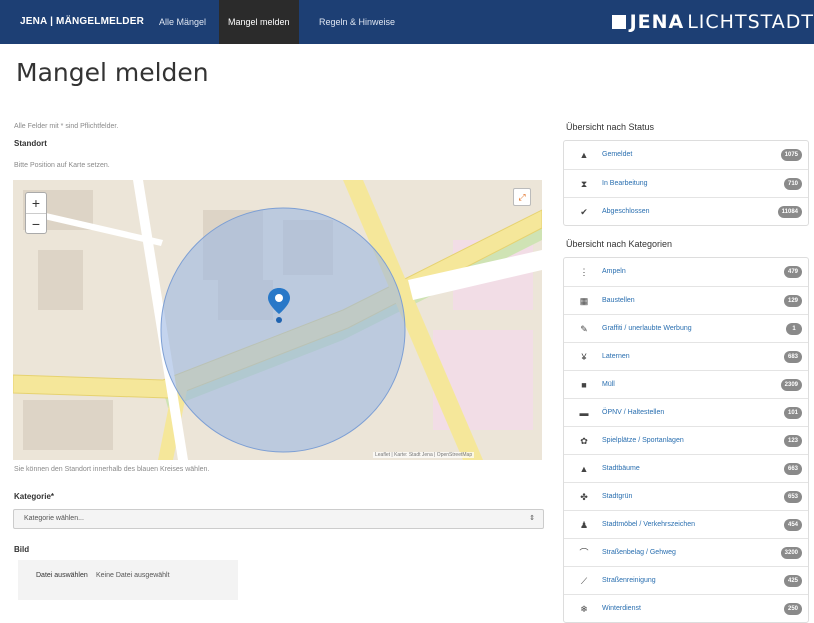  What do you see at coordinates (686, 300) in the screenshot?
I see `list-item: ▦ Baustellen 129` at bounding box center [686, 300].